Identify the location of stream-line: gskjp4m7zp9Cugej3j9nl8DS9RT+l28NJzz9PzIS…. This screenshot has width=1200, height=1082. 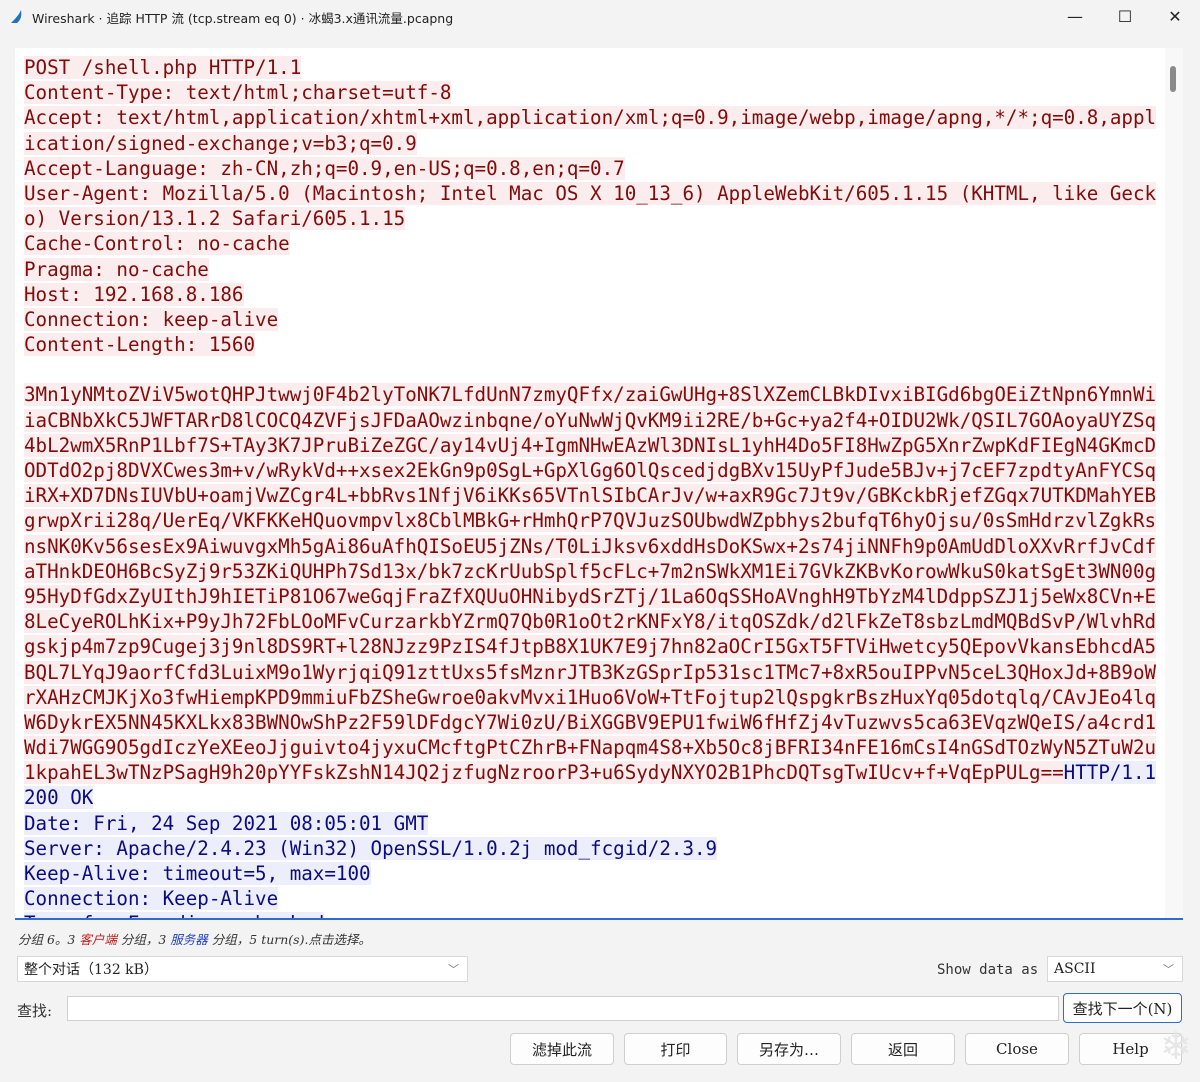
(590, 646).